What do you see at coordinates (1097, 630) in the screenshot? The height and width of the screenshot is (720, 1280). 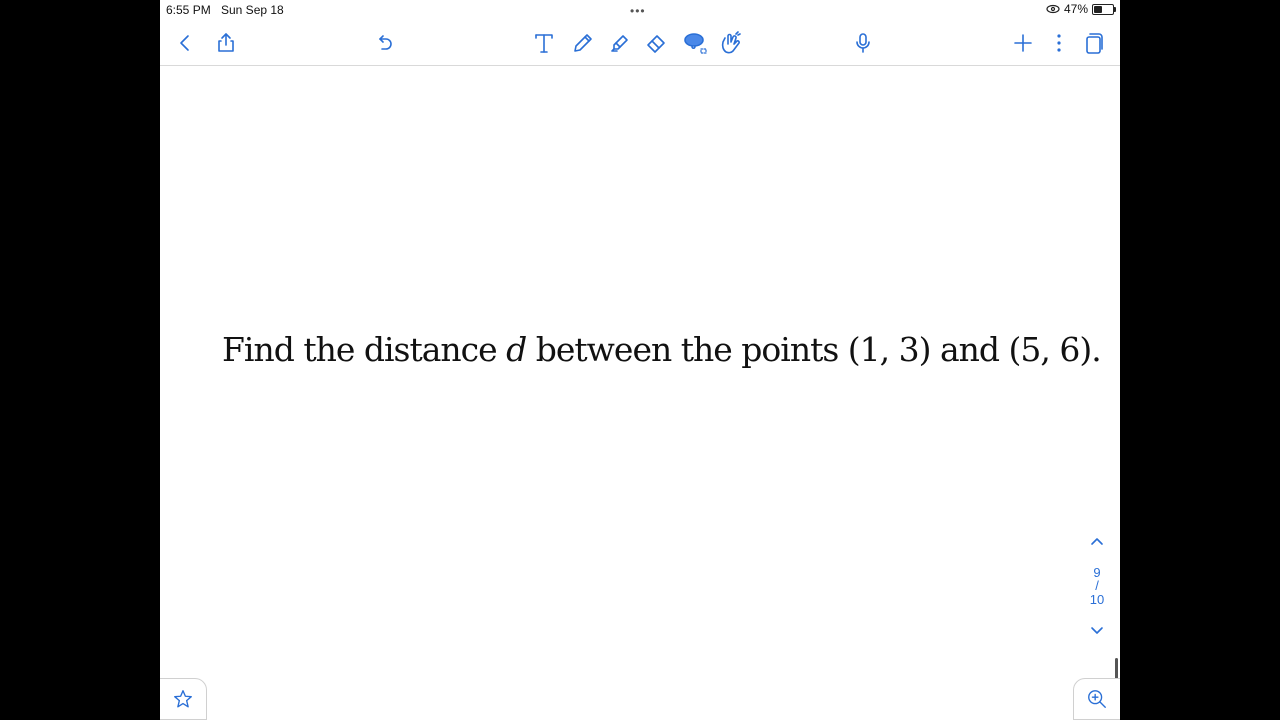 I see `page-down-chevron-icon` at bounding box center [1097, 630].